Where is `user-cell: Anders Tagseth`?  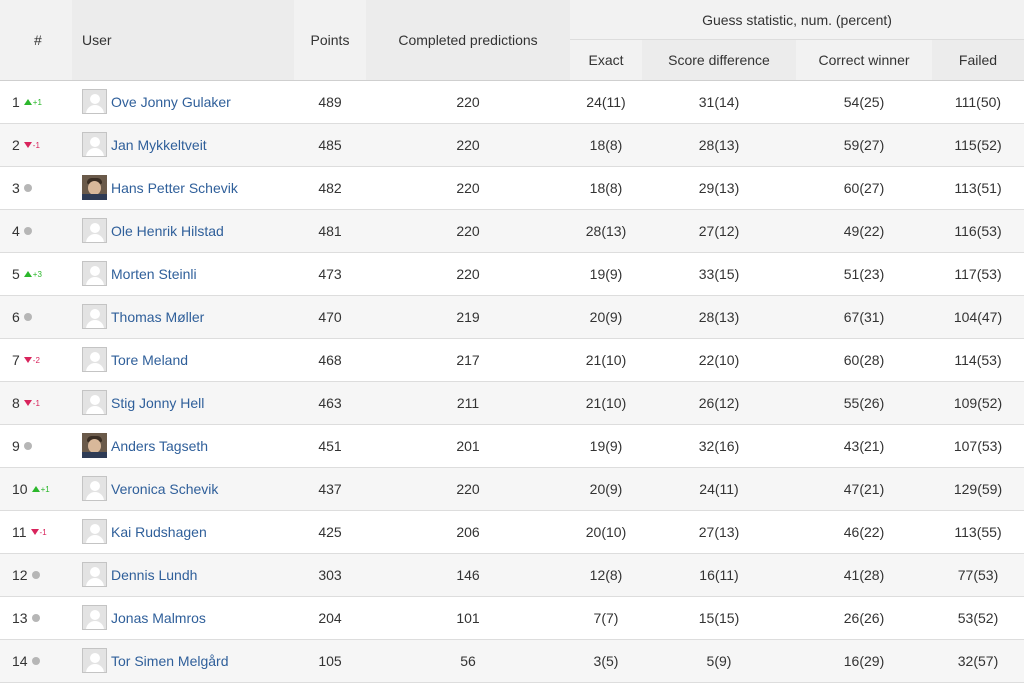 user-cell: Anders Tagseth is located at coordinates (192, 446).